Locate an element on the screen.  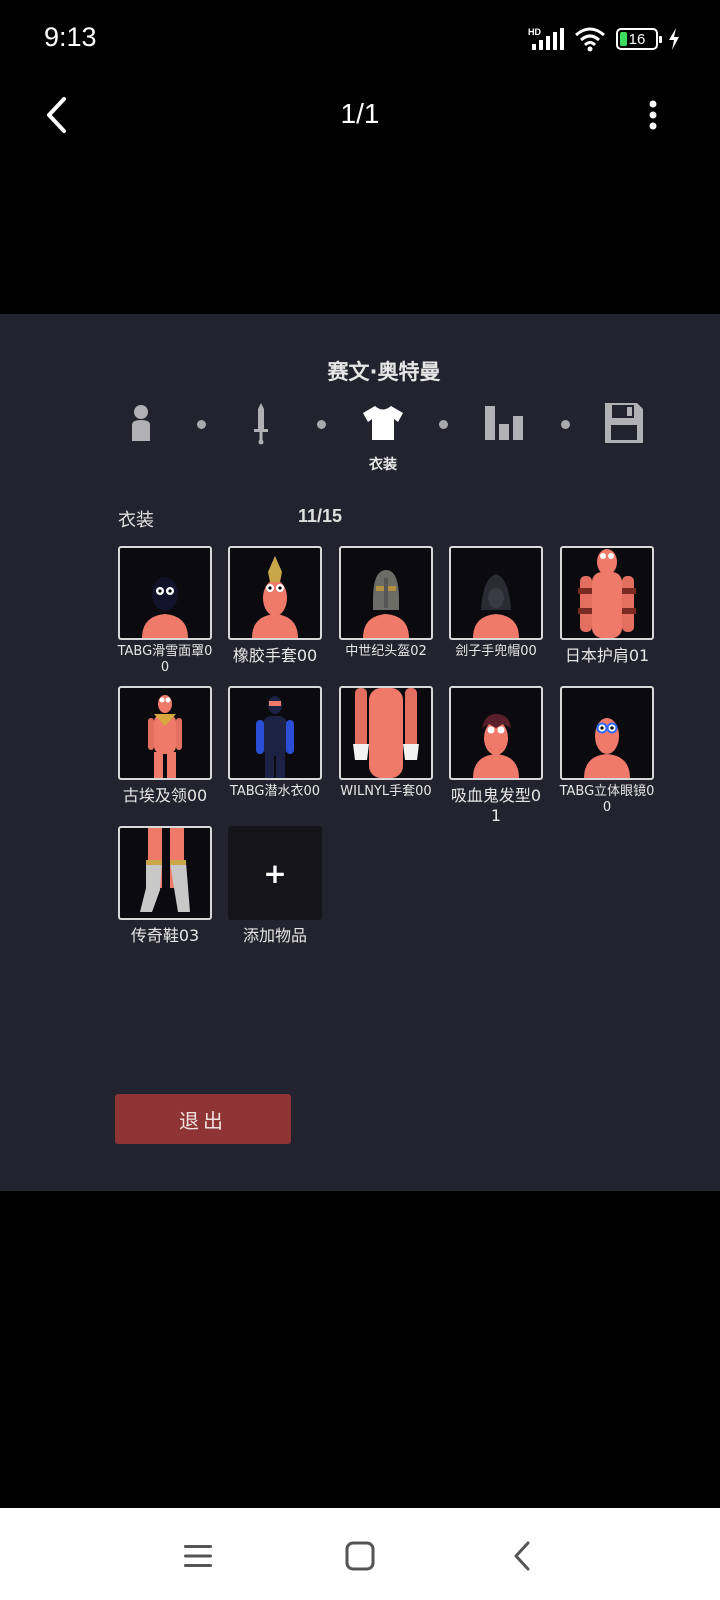
plus-icon: + is located at coordinates (275, 873).